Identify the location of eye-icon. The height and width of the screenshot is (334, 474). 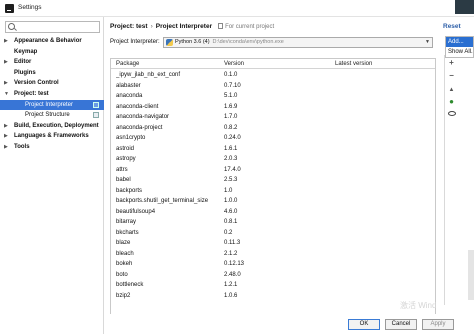
(451, 113).